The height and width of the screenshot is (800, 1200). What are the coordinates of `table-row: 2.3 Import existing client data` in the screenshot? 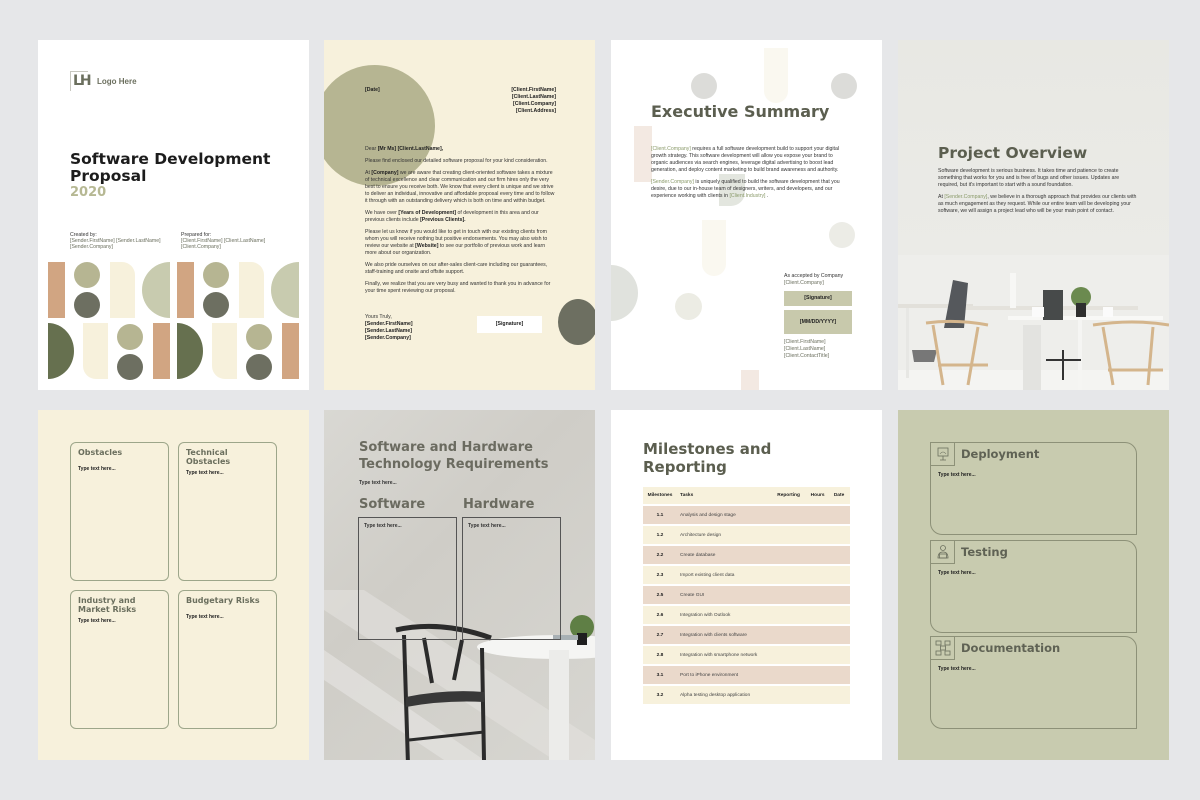 It's located at (746, 575).